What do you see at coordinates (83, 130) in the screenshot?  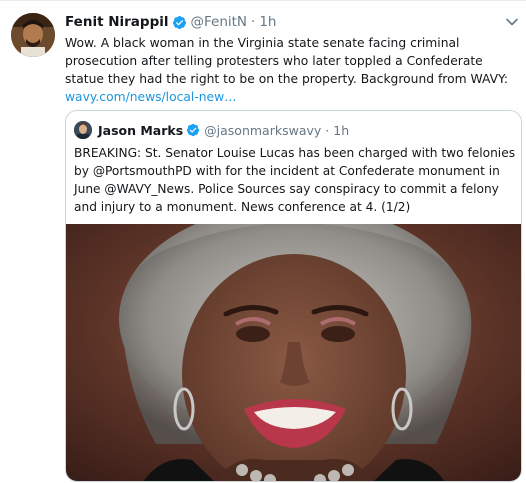 I see `quoted-author-avatar` at bounding box center [83, 130].